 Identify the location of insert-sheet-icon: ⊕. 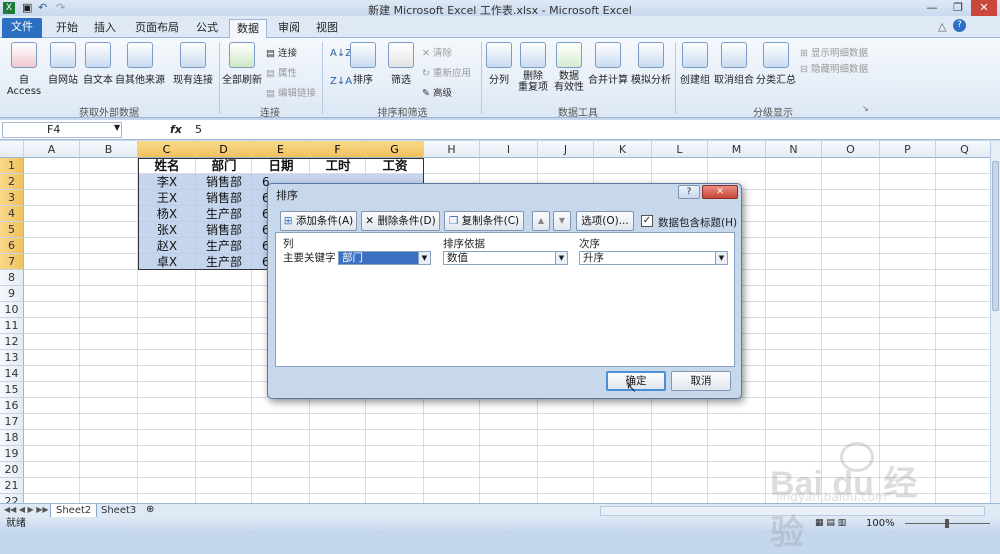
(150, 509).